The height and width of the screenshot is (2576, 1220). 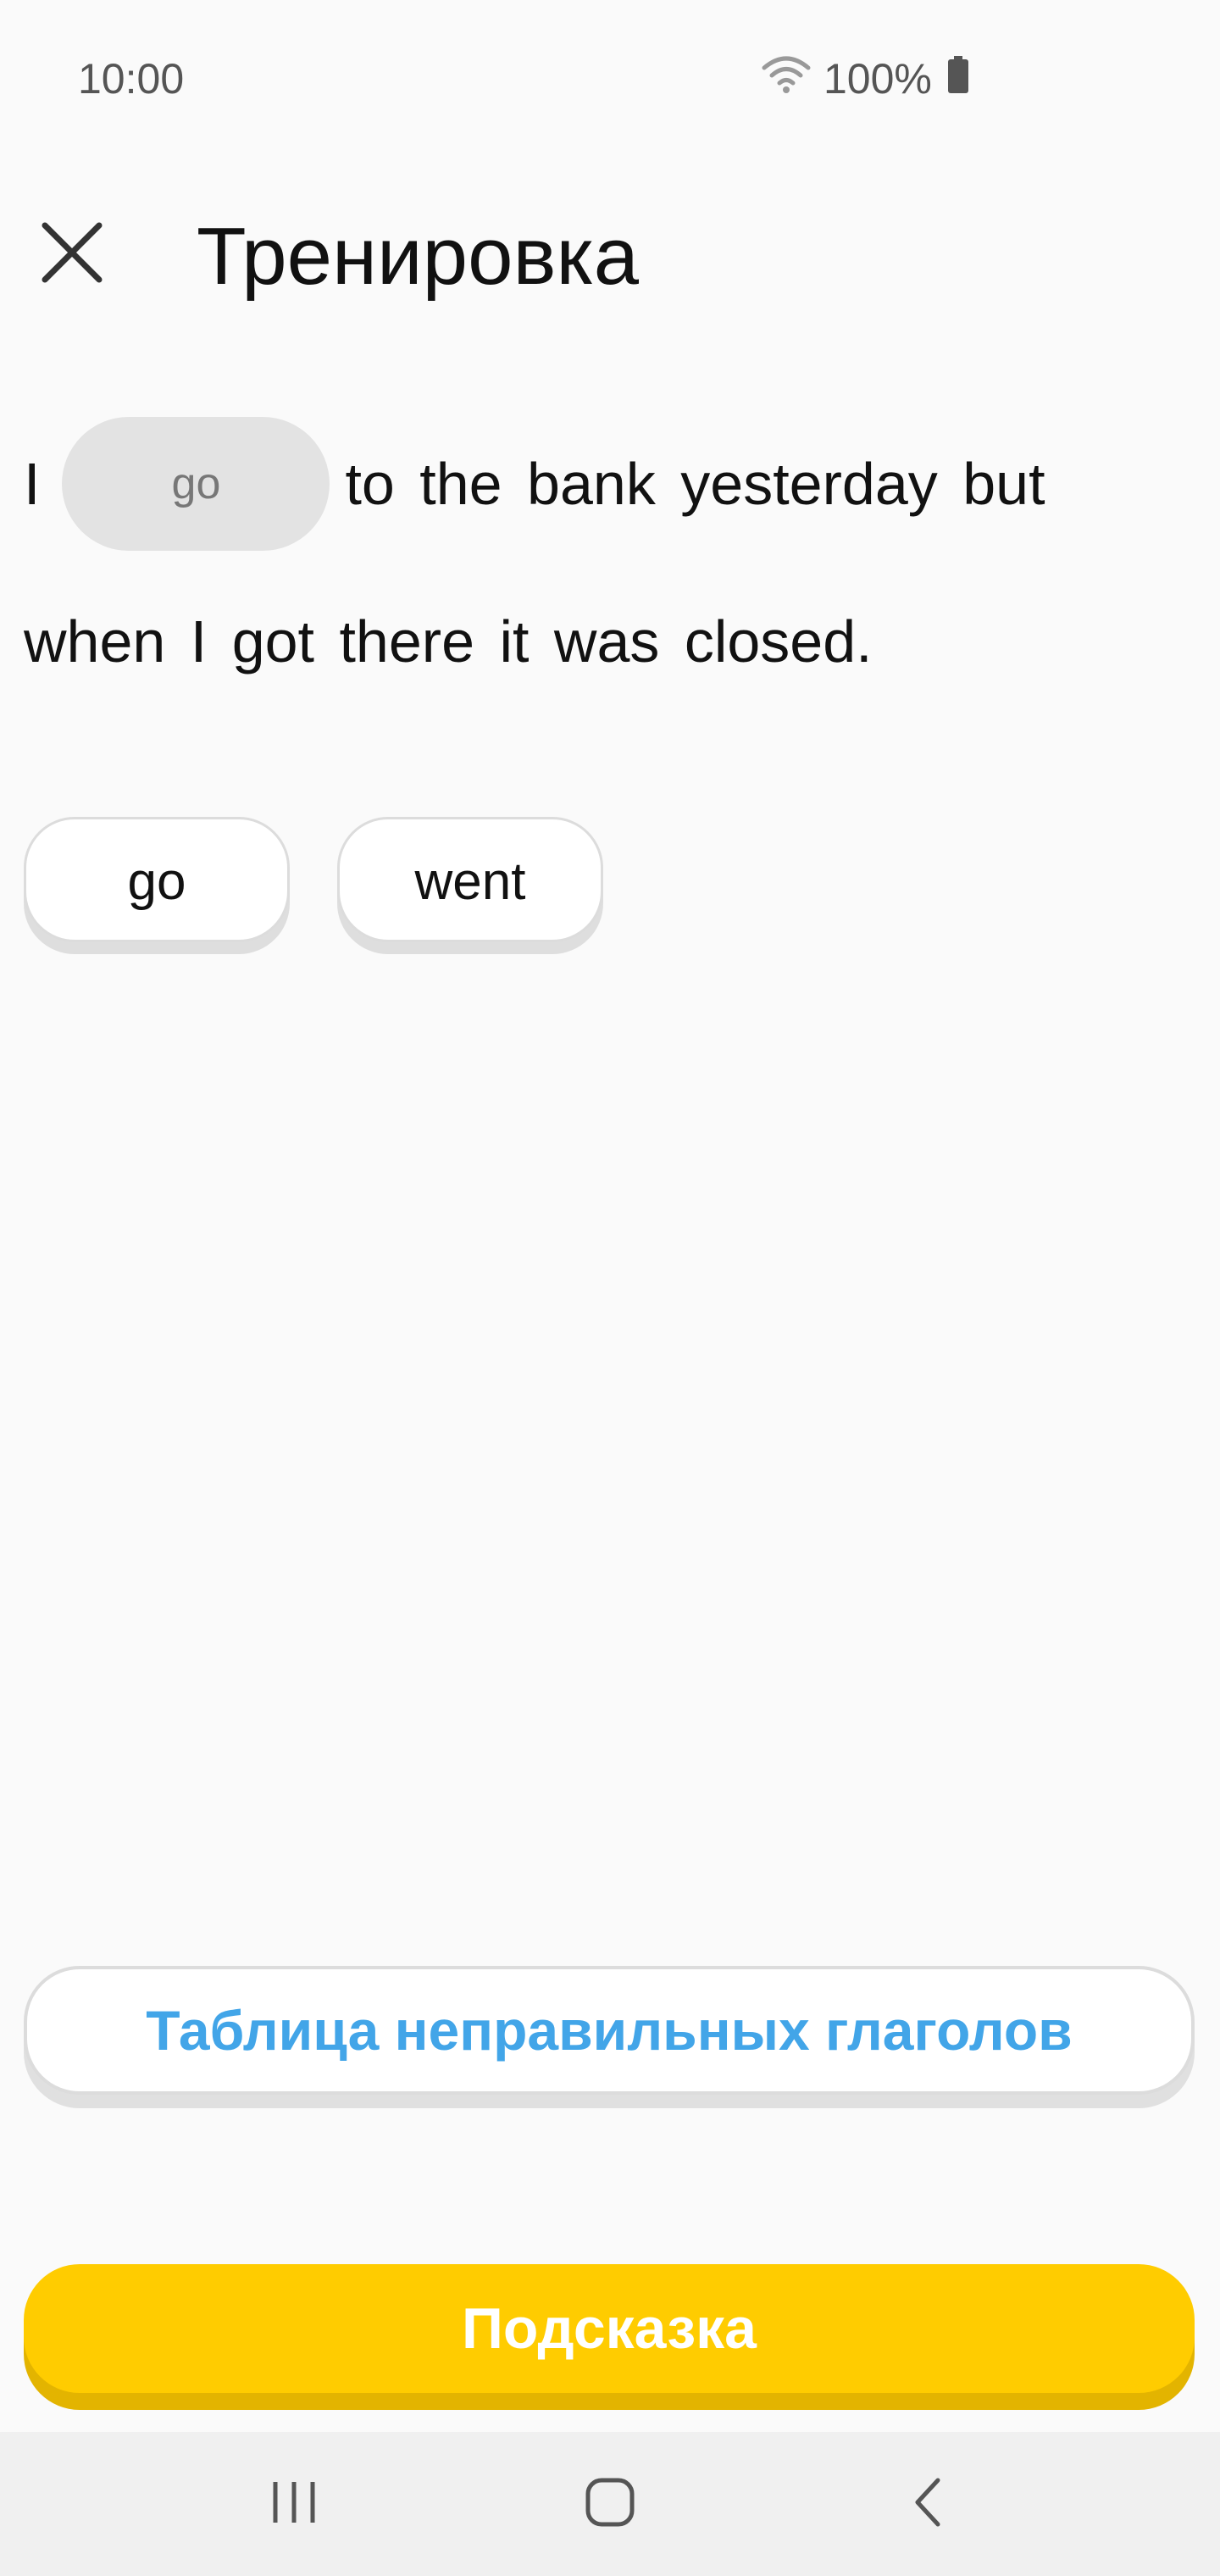 I want to click on option-chip-went: went, so click(x=470, y=879).